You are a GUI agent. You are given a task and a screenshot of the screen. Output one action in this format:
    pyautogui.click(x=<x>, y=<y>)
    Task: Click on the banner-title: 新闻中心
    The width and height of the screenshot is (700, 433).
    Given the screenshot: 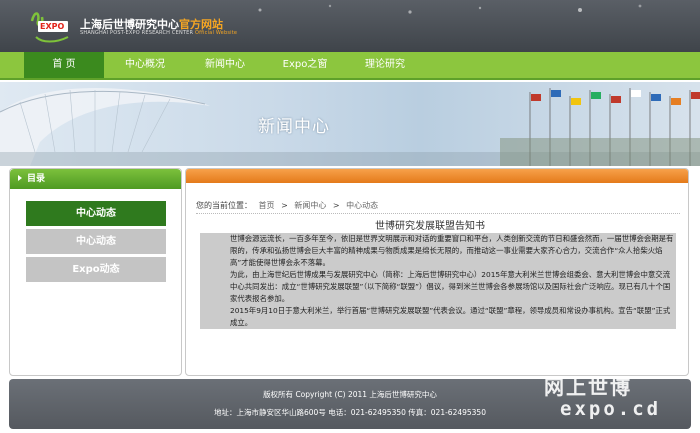 What is the action you would take?
    pyautogui.click(x=294, y=127)
    